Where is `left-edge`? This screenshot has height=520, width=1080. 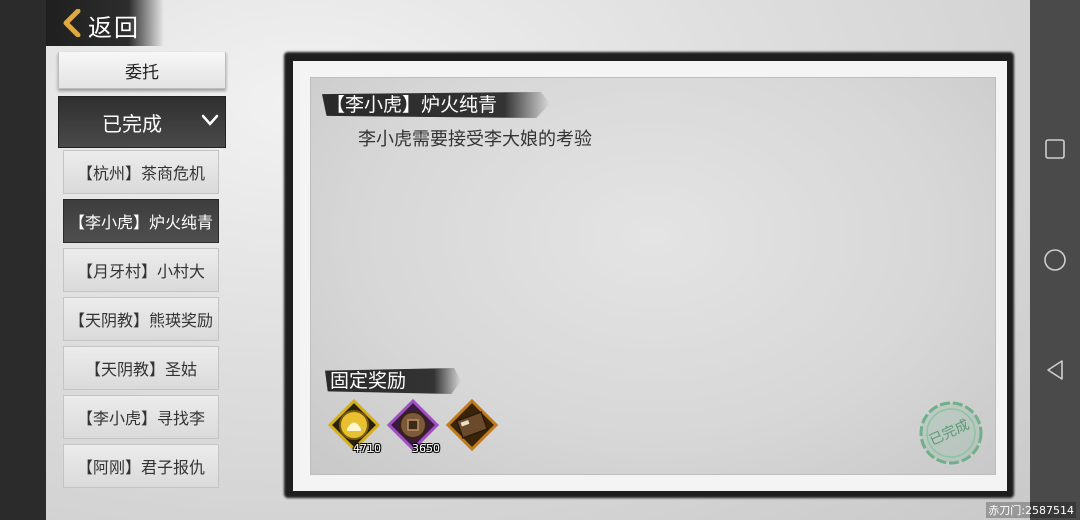
left-edge is located at coordinates (23, 260).